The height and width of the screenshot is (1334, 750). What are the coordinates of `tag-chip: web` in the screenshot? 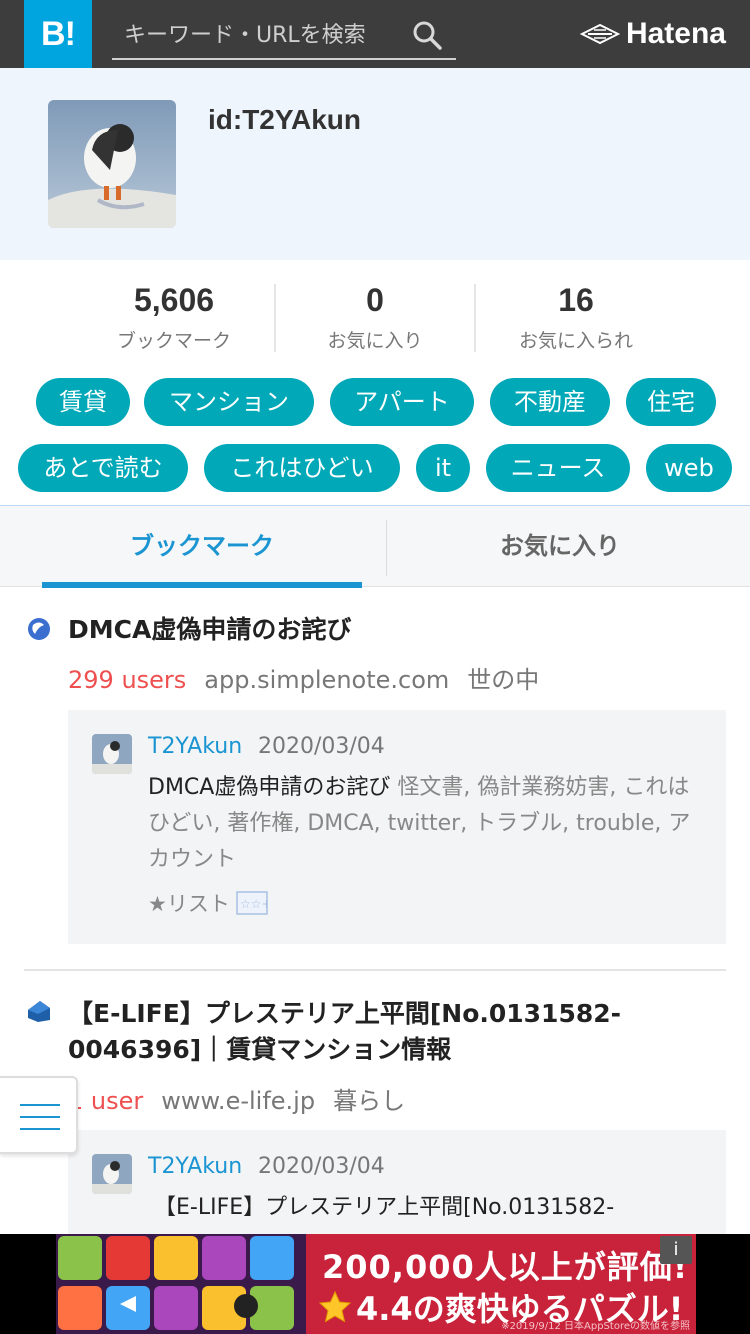 It's located at (689, 468).